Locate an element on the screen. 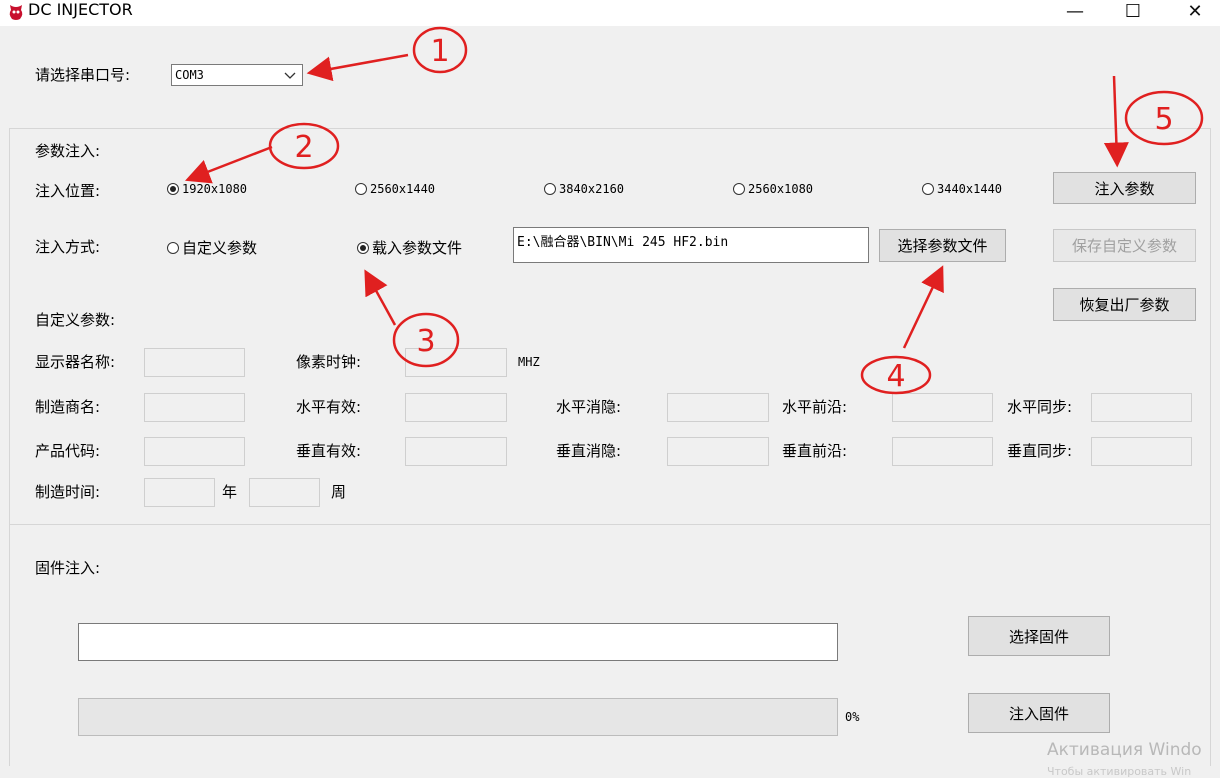 Image resolution: width=1220 pixels, height=778 pixels. v-blank-field is located at coordinates (718, 451).